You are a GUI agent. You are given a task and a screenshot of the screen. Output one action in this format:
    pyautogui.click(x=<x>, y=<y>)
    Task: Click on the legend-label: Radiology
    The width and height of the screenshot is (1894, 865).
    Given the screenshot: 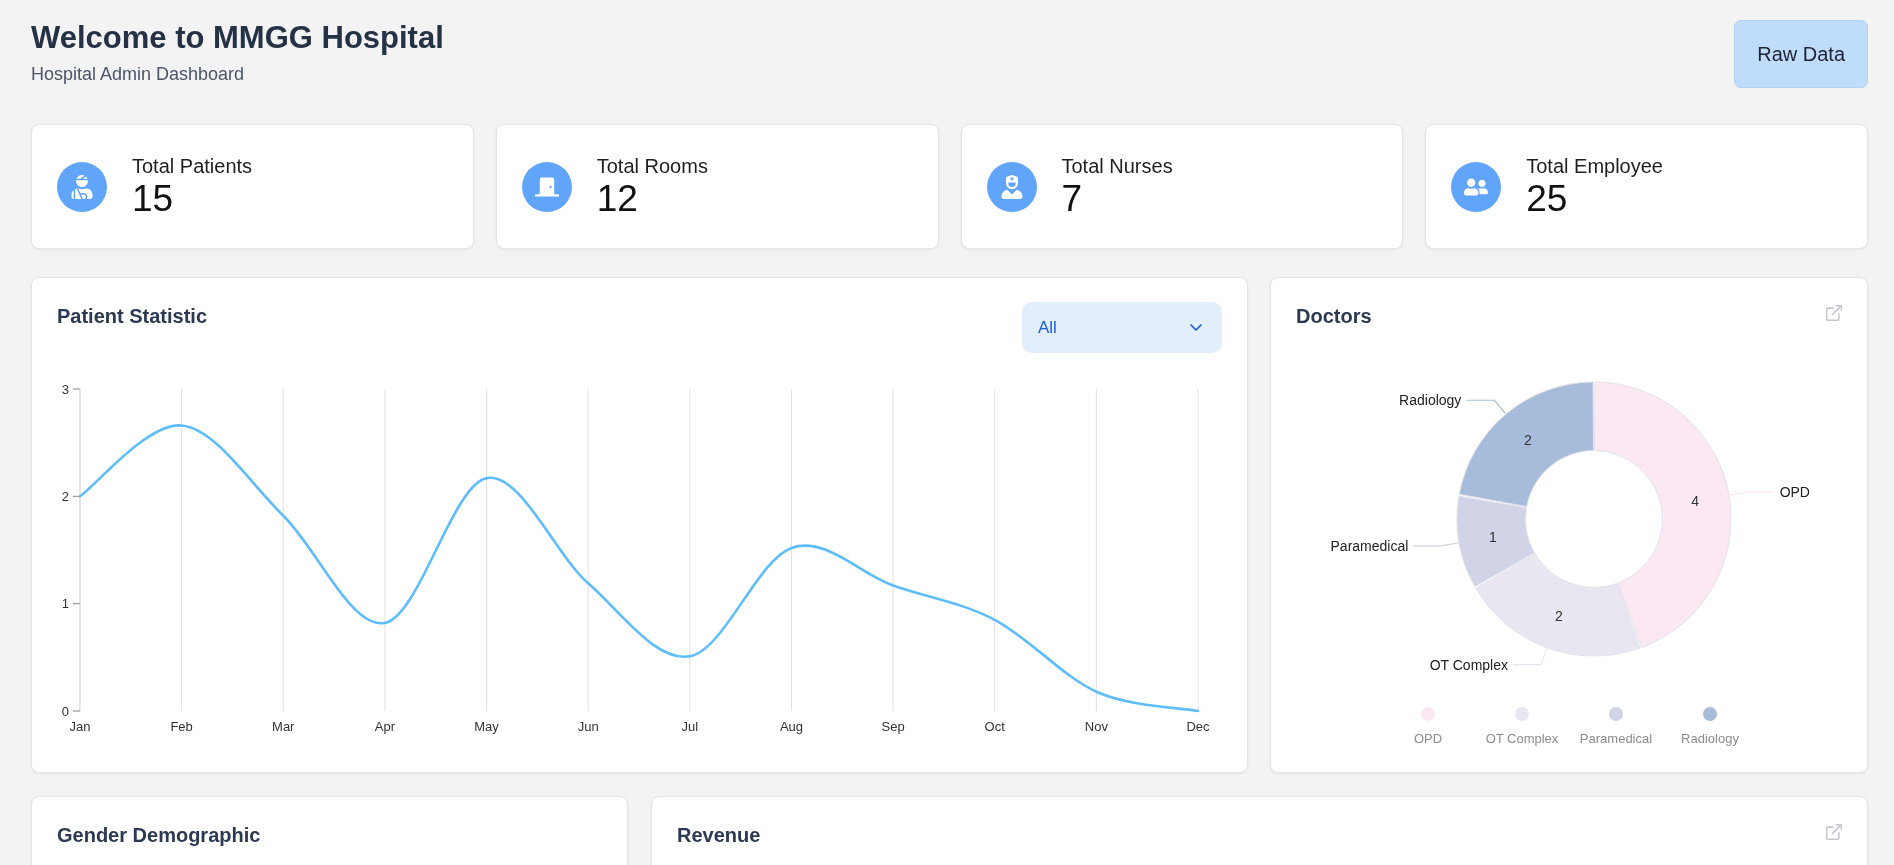 What is the action you would take?
    pyautogui.click(x=1710, y=739)
    